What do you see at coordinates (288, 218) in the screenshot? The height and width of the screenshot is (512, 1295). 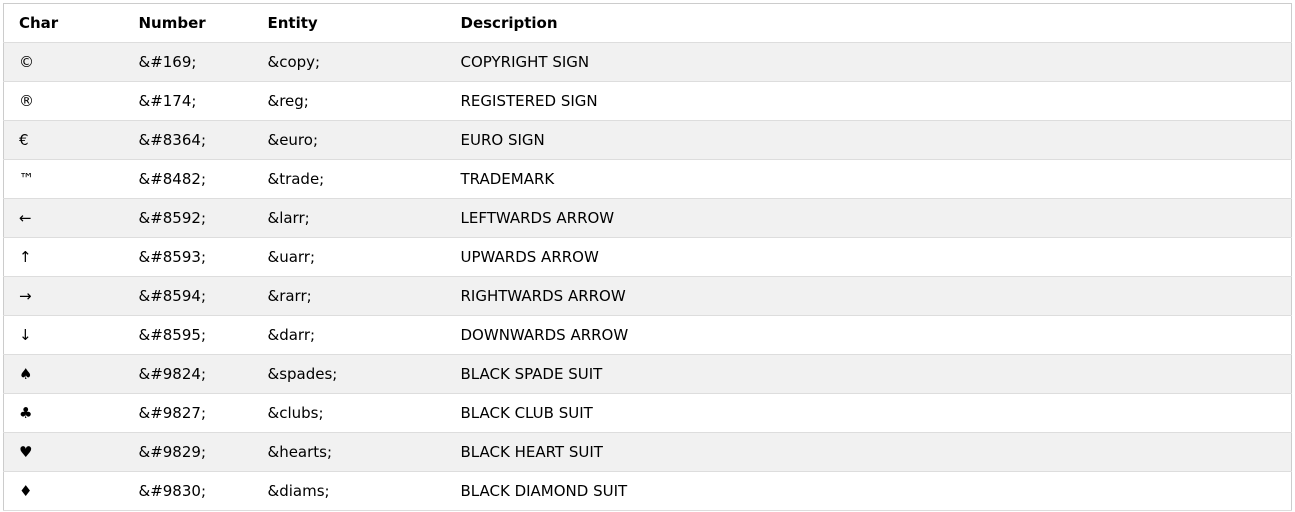 I see `entity-cell: &larr;` at bounding box center [288, 218].